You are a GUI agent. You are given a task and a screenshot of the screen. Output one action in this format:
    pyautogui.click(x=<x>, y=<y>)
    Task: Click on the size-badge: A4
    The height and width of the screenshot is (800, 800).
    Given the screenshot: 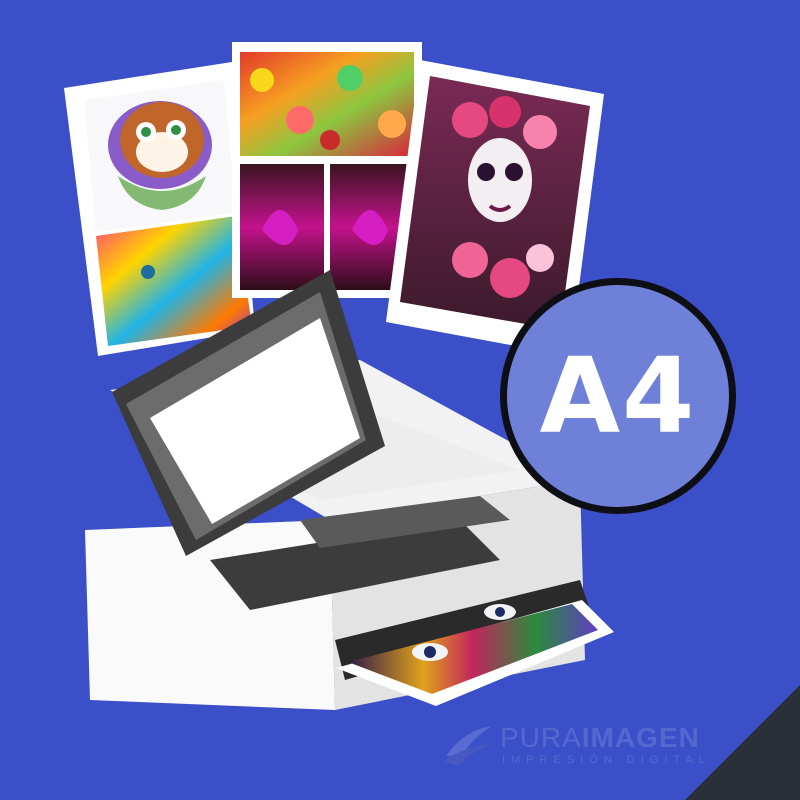 What is the action you would take?
    pyautogui.click(x=618, y=396)
    